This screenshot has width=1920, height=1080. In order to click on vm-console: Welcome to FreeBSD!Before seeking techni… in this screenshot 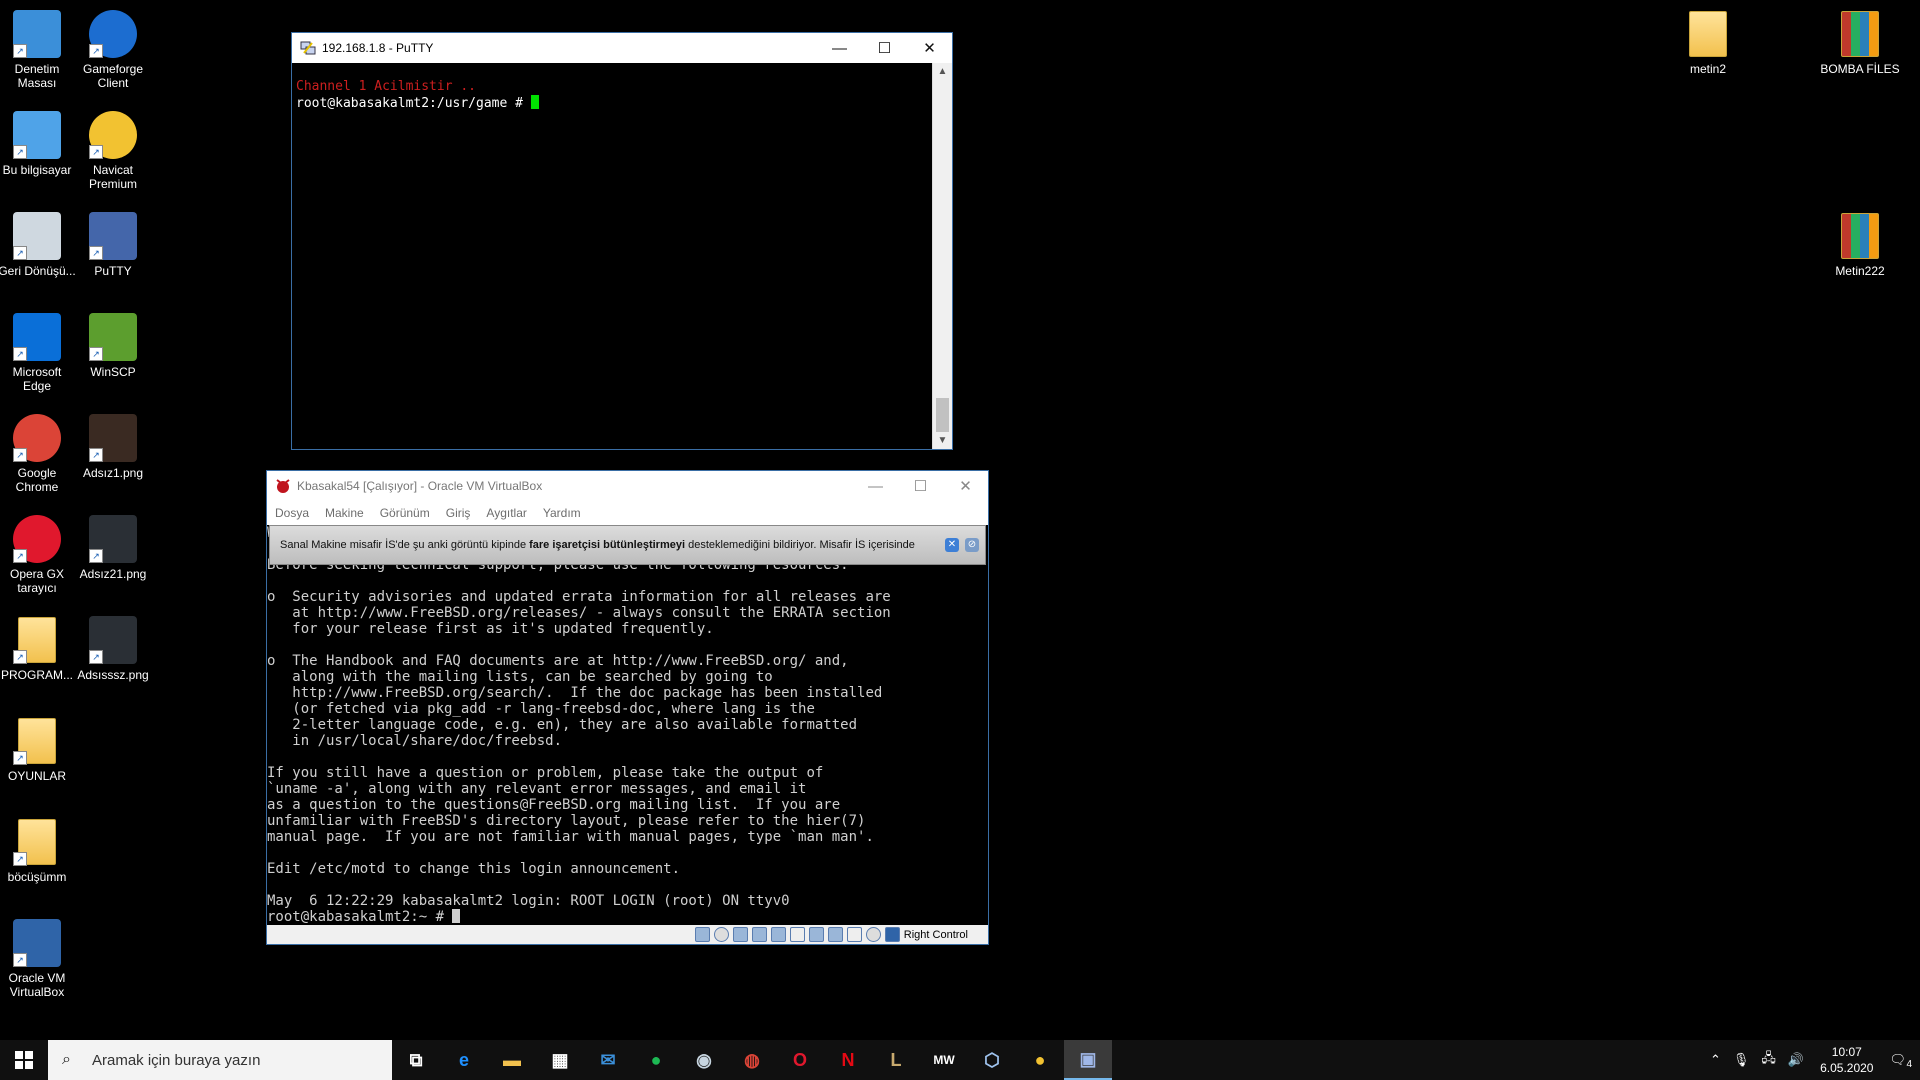, I will do `click(627, 725)`.